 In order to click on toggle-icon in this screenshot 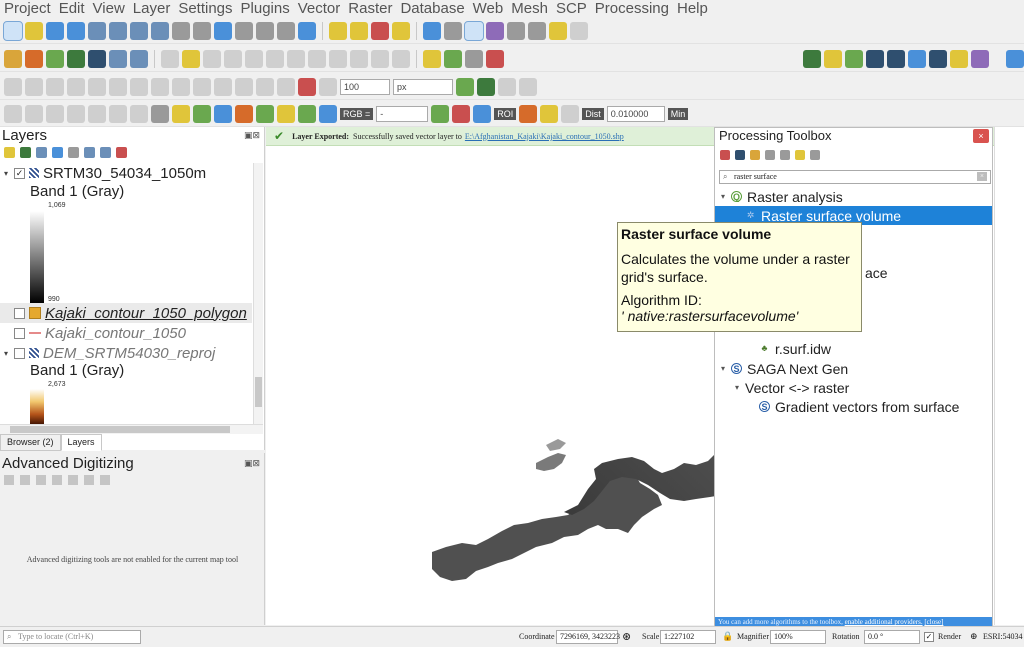, I will do `click(118, 113)`.